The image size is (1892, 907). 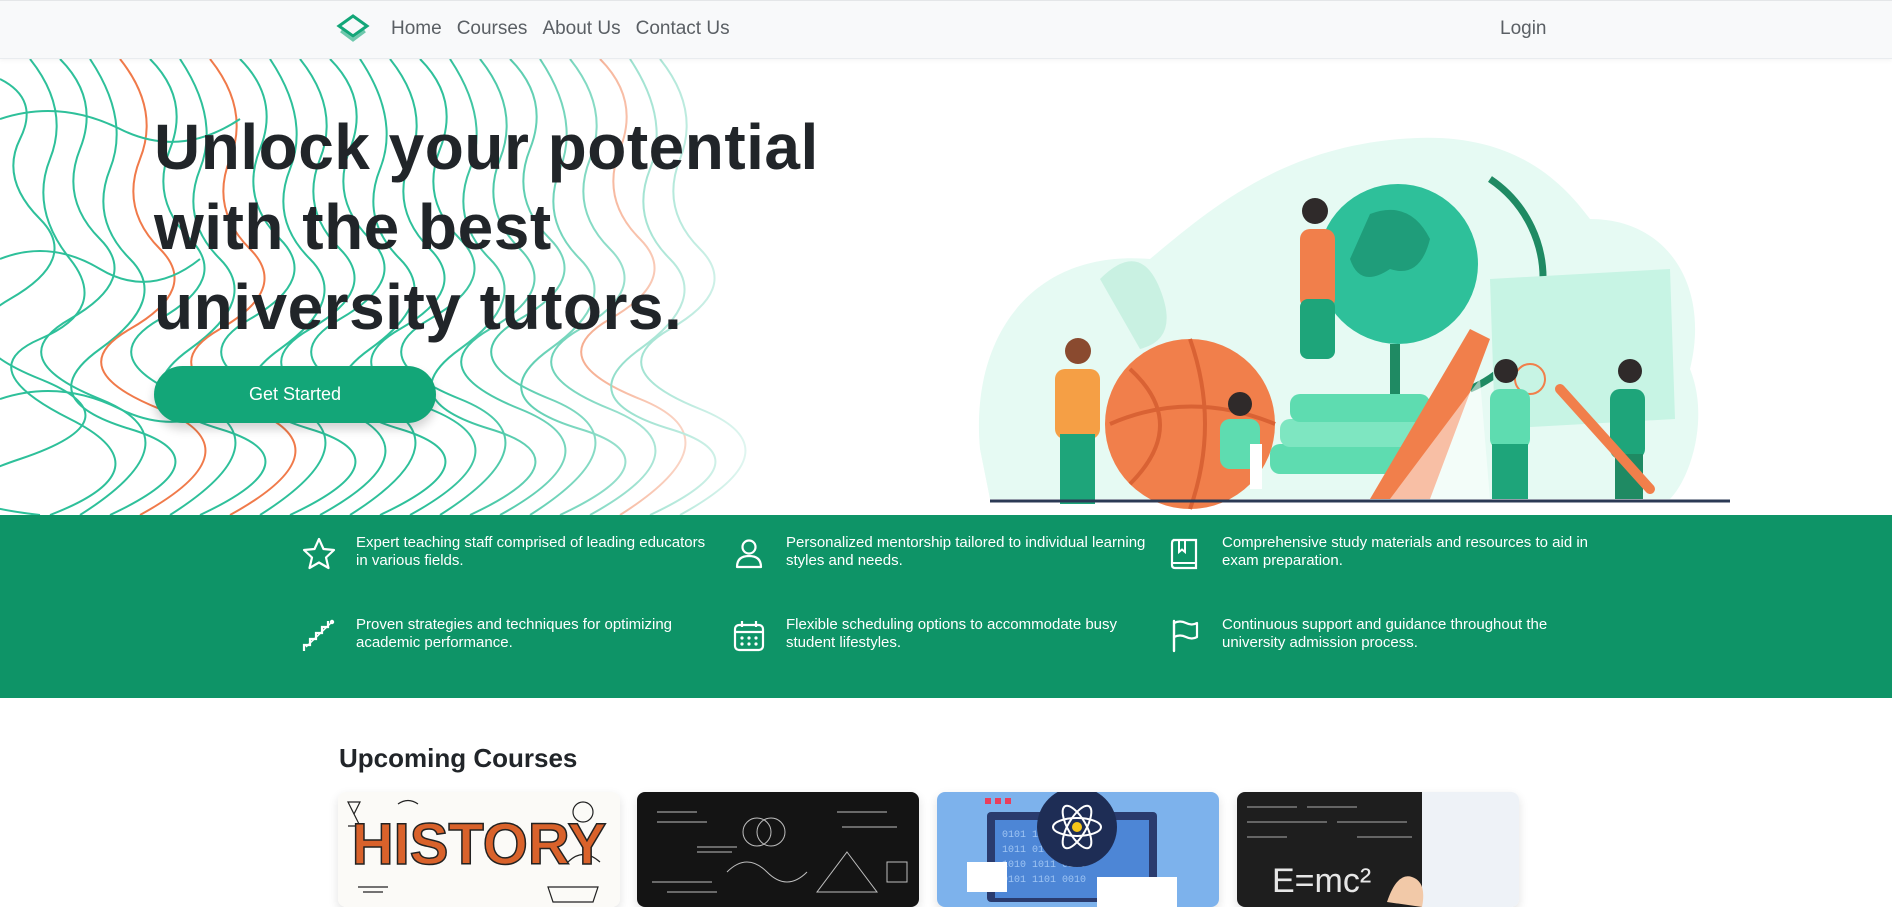 I want to click on get-started-button: Get Started, so click(x=295, y=394).